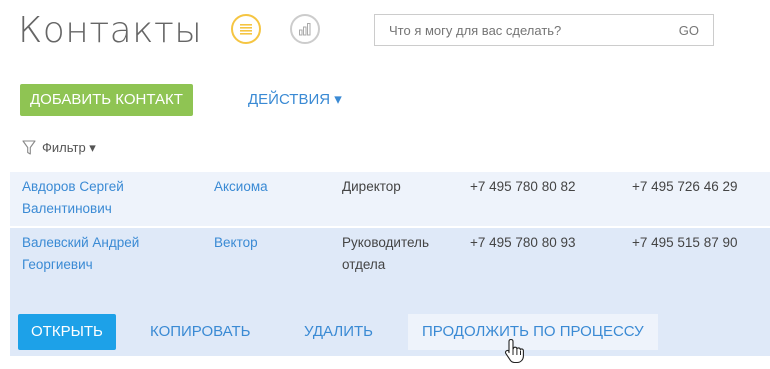 This screenshot has width=770, height=369. What do you see at coordinates (689, 30) in the screenshot?
I see `search-go-button: GO` at bounding box center [689, 30].